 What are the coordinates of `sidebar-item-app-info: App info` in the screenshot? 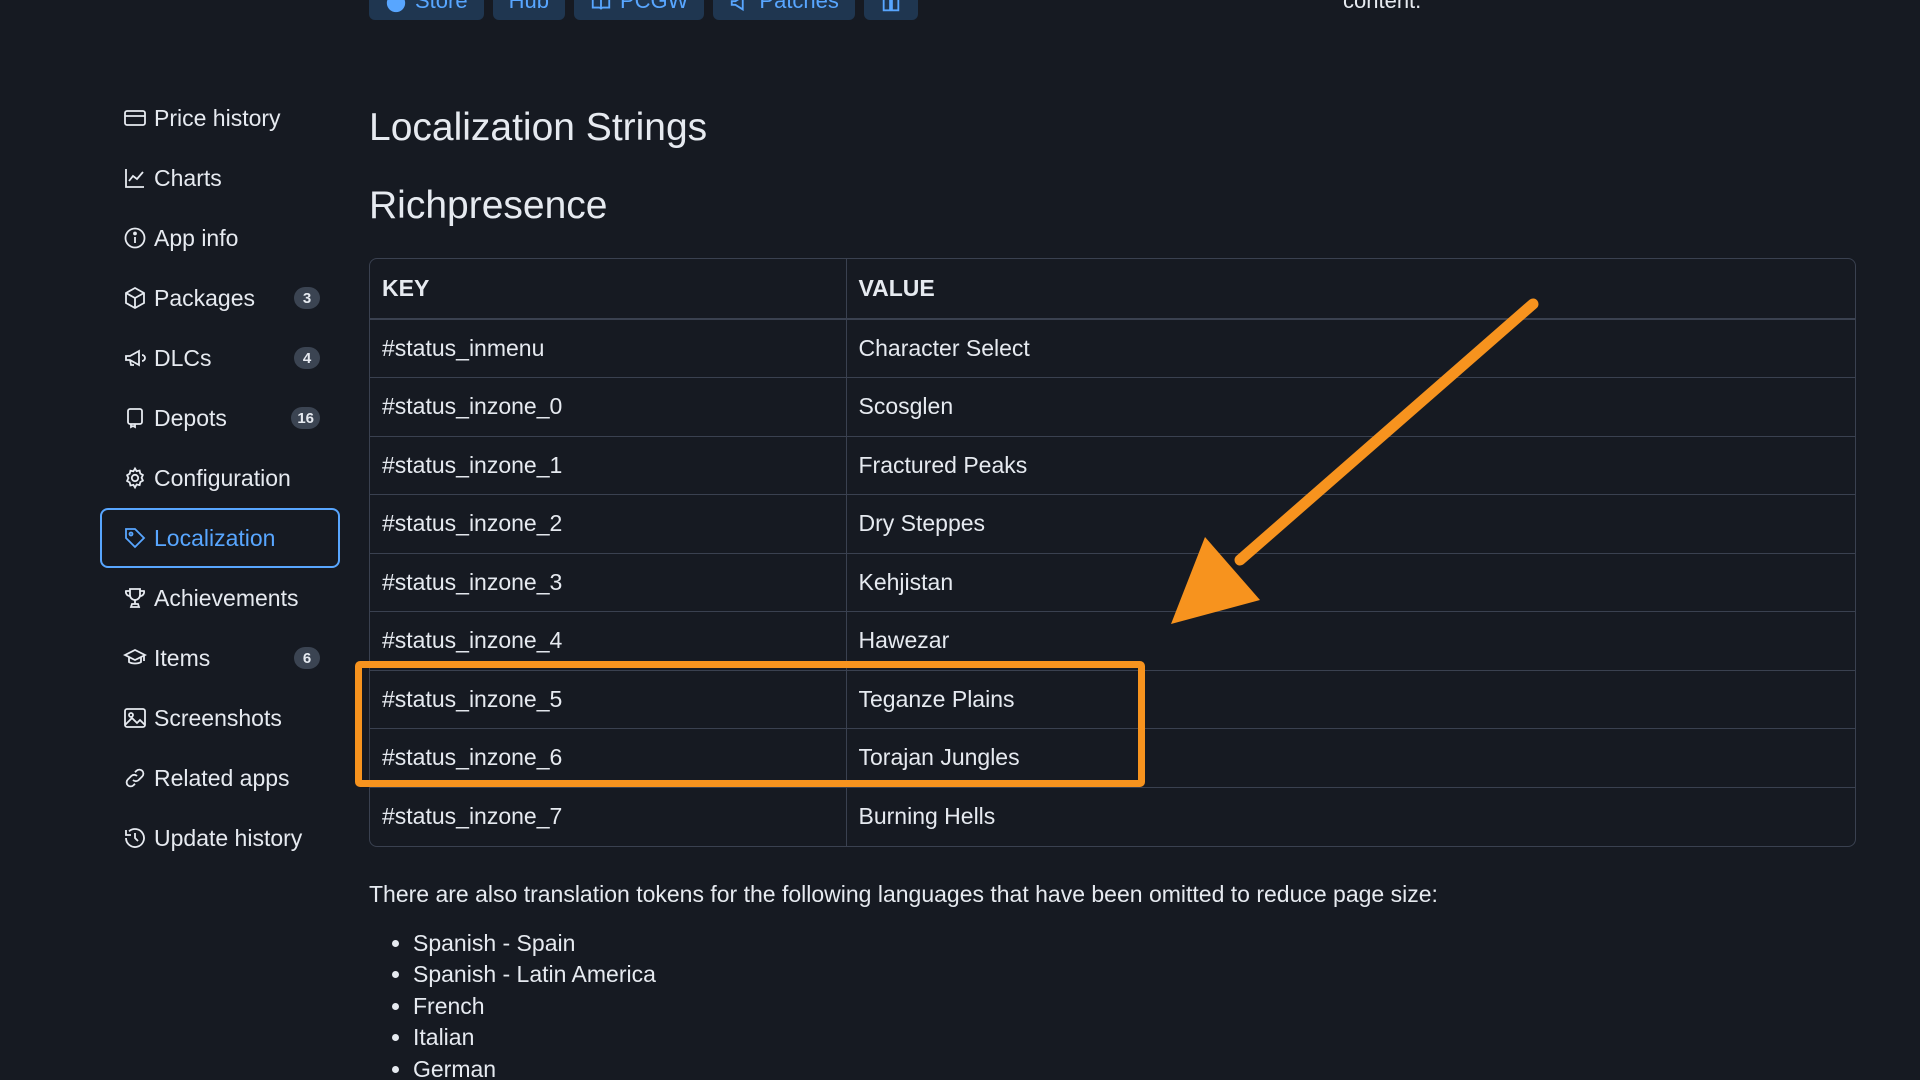 It's located at (220, 238).